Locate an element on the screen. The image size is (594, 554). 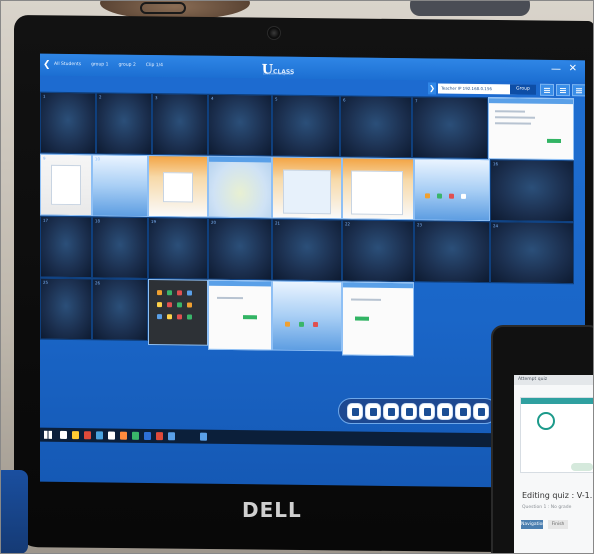
group-tabs: All Students group 1 group 2 Clip 1/4 is located at coordinates (108, 65).